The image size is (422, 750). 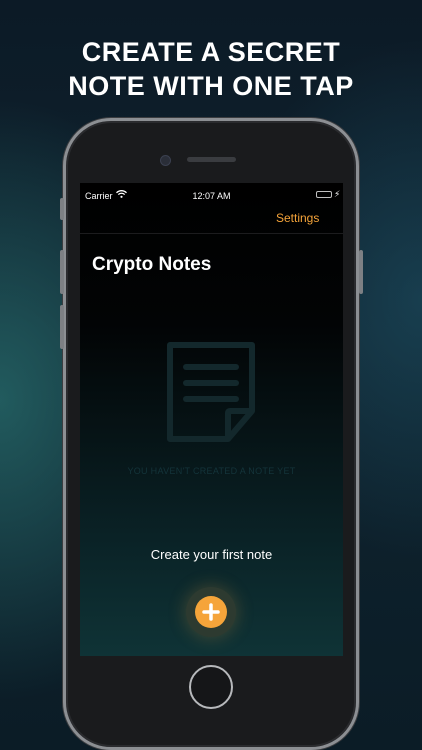 I want to click on add-note-button-circle, so click(x=211, y=612).